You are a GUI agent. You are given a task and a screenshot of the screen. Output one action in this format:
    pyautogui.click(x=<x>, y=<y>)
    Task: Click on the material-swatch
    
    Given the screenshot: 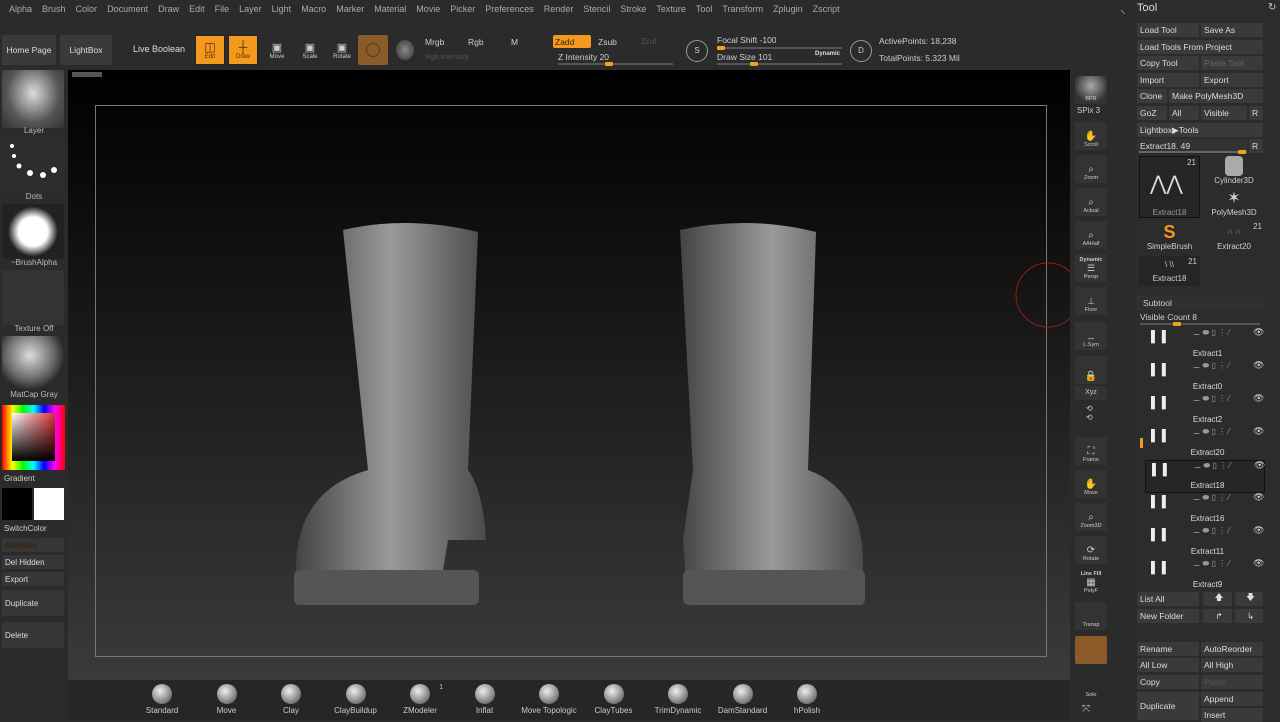 What is the action you would take?
    pyautogui.click(x=373, y=50)
    